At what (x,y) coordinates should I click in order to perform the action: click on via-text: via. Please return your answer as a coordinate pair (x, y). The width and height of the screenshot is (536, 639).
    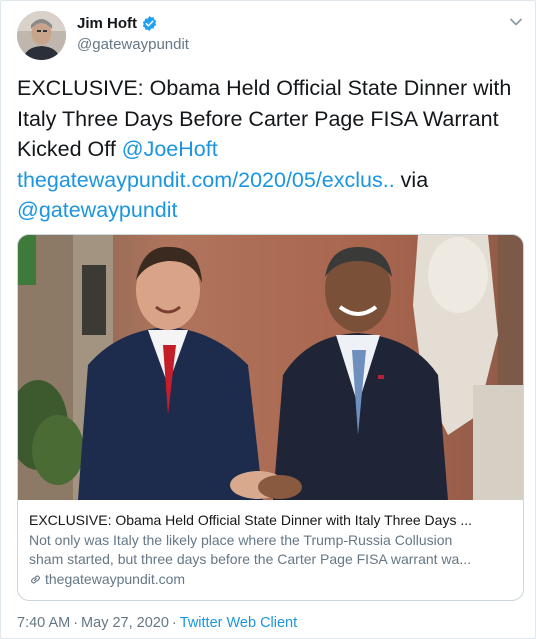
    Looking at the image, I should click on (411, 179).